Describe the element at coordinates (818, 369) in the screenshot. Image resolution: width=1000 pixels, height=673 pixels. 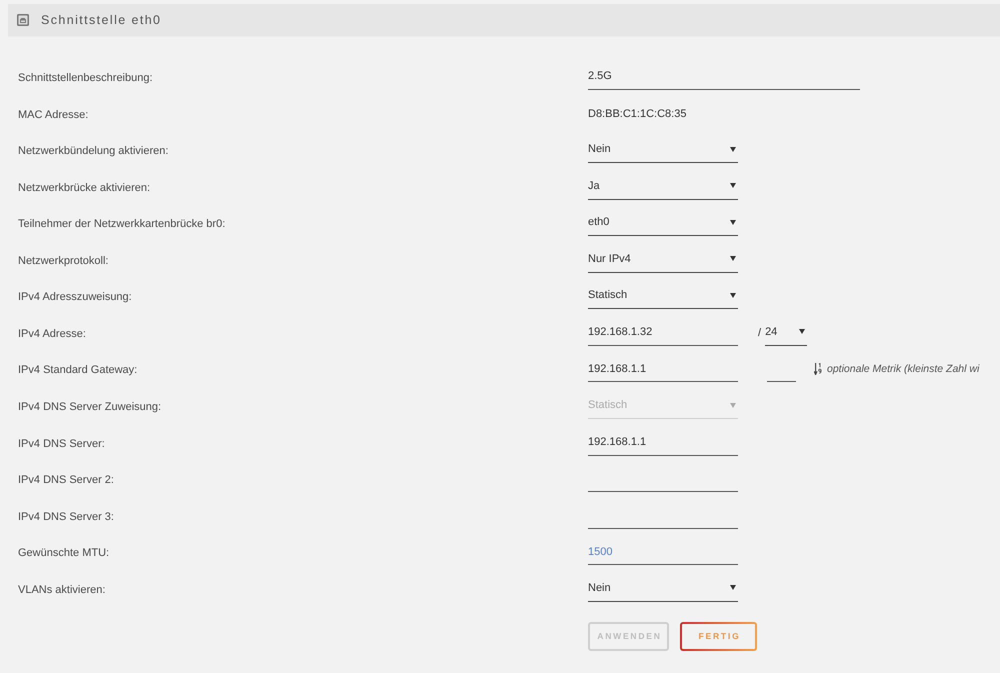
I see `sort-down-icon` at that location.